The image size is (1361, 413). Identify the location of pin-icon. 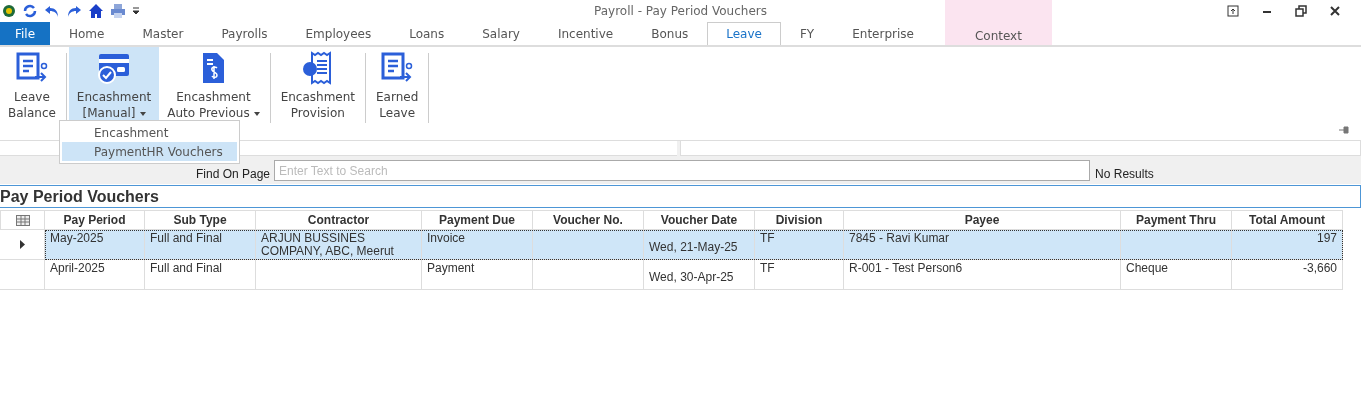
(1345, 130).